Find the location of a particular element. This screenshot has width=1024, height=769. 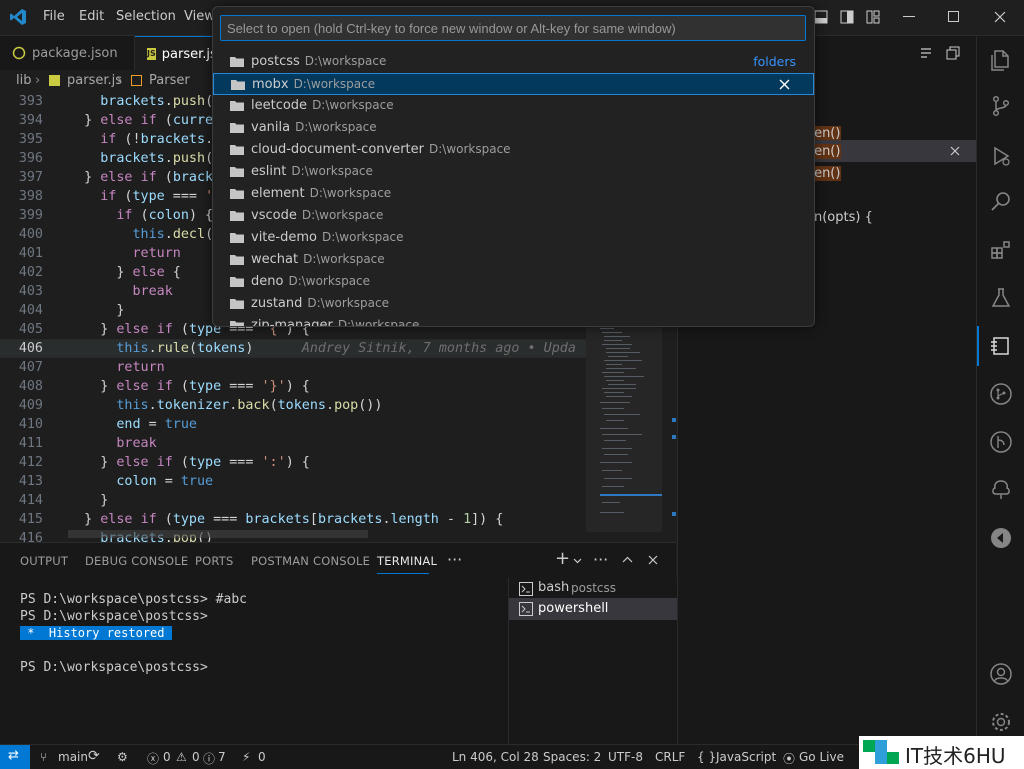

postman-icon is located at coordinates (1001, 346).